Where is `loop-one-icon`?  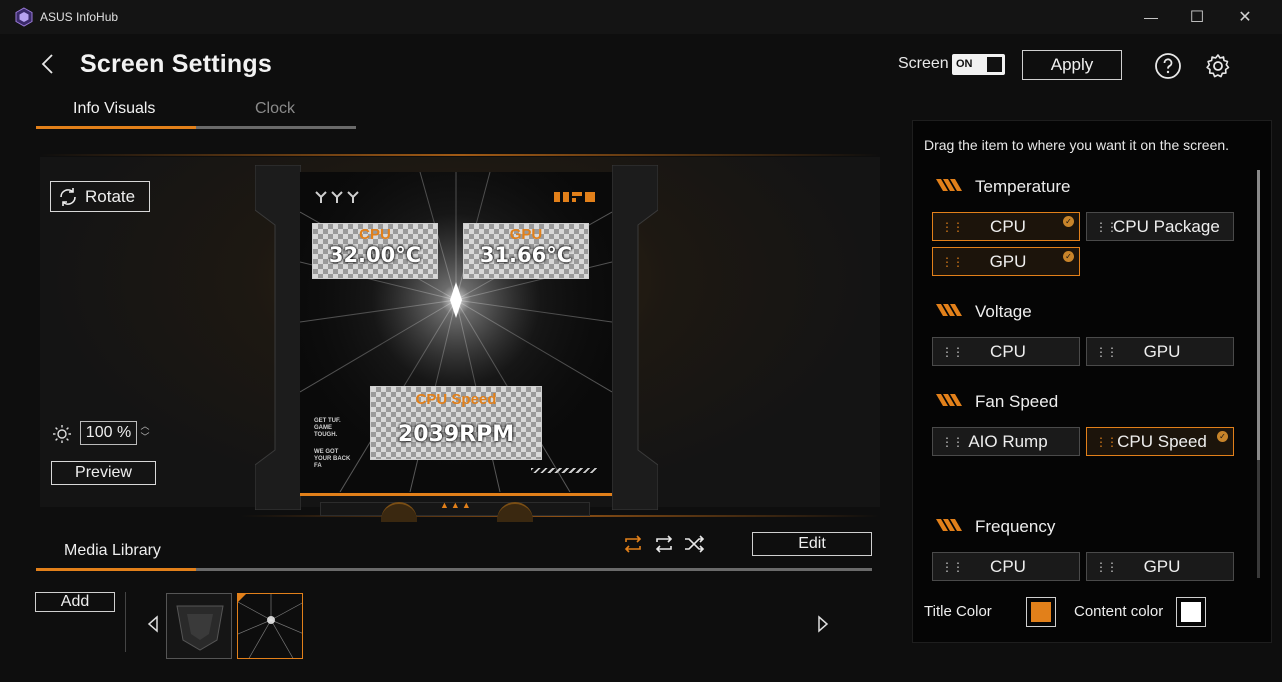 loop-one-icon is located at coordinates (633, 544).